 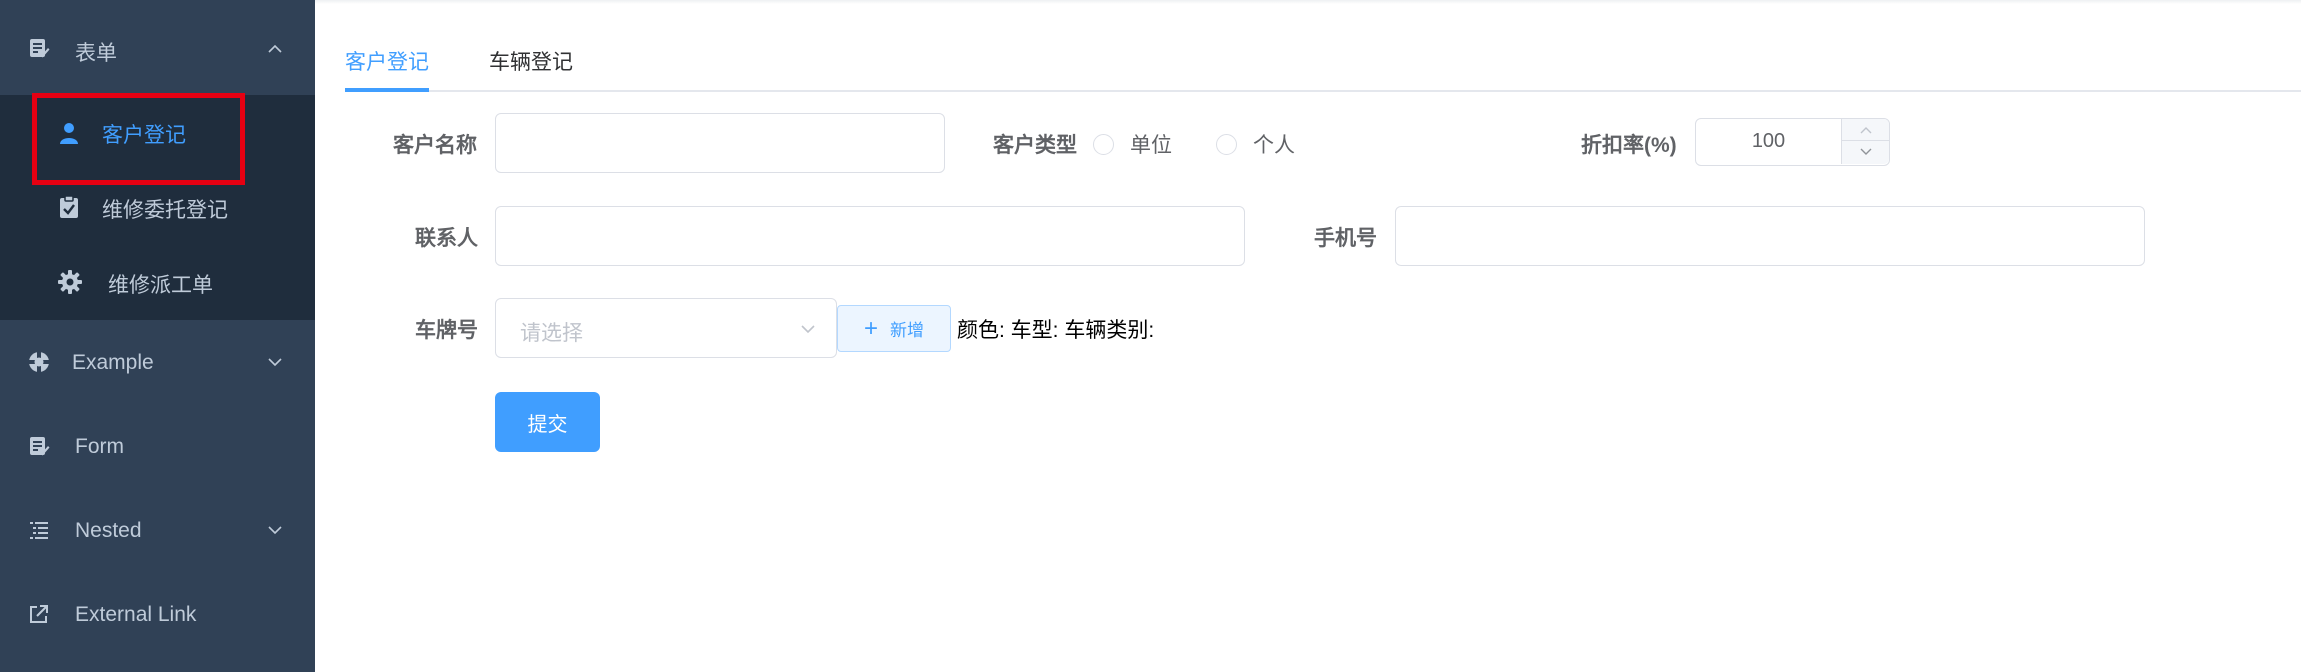 What do you see at coordinates (1035, 145) in the screenshot?
I see `customer-type-label: 客户类型` at bounding box center [1035, 145].